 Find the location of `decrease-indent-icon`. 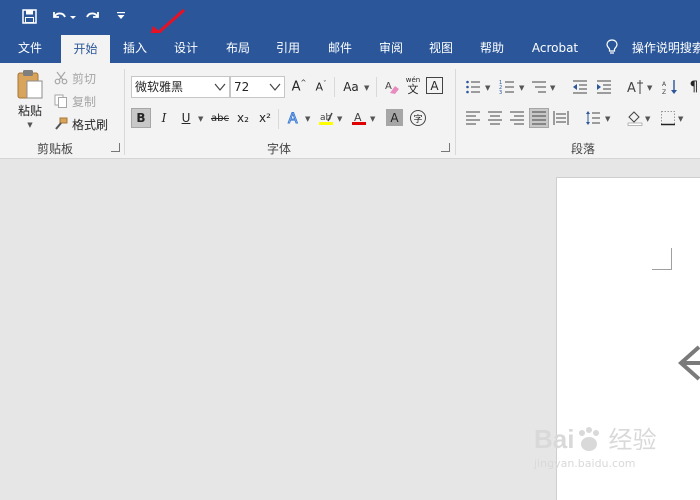

decrease-indent-icon is located at coordinates (580, 87).